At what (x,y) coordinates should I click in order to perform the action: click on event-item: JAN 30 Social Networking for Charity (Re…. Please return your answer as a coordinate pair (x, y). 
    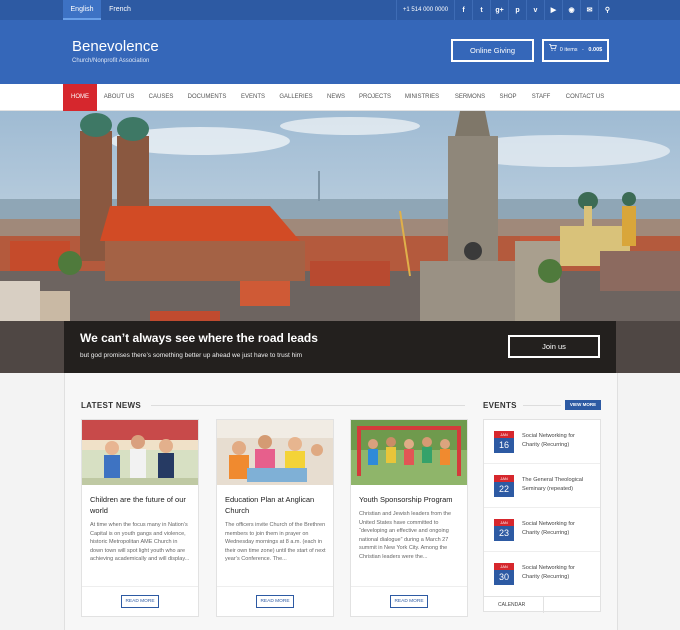
    Looking at the image, I should click on (542, 574).